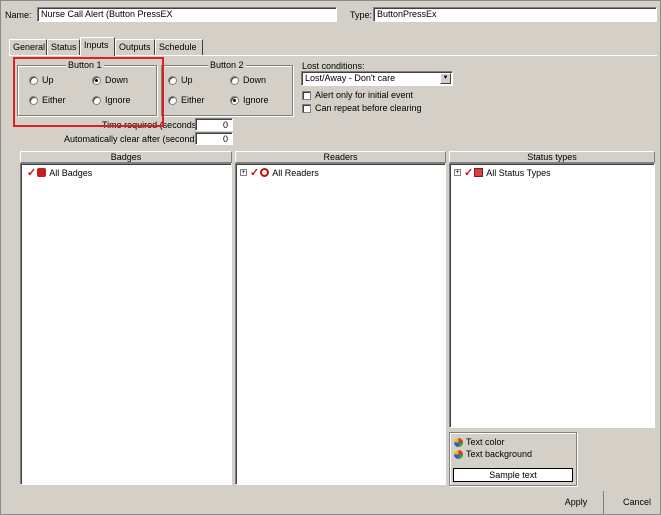 The image size is (661, 515). I want to click on lost-conditions-value: Lost/Away - Don't care, so click(350, 78).